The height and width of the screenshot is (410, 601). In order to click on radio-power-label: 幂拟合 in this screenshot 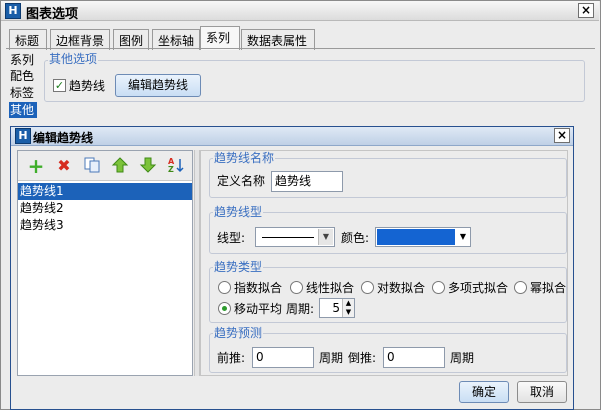, I will do `click(548, 288)`.